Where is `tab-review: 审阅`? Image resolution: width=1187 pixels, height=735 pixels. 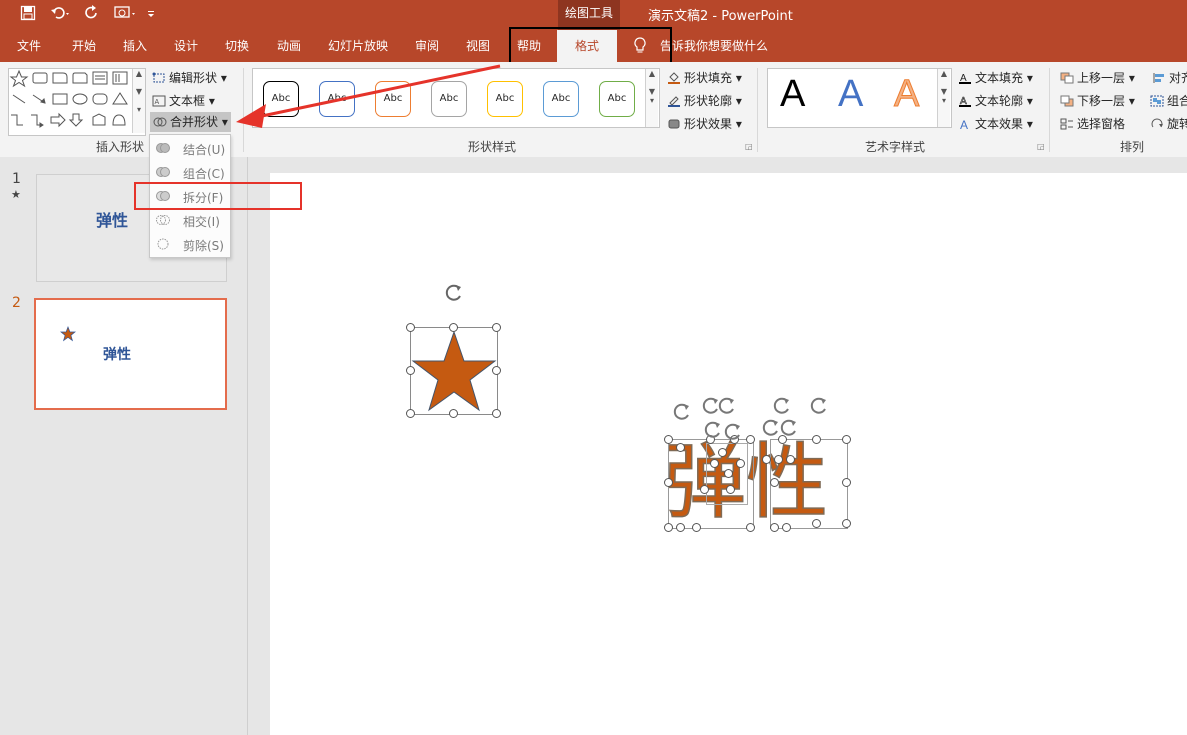
tab-review: 审阅 is located at coordinates (427, 45).